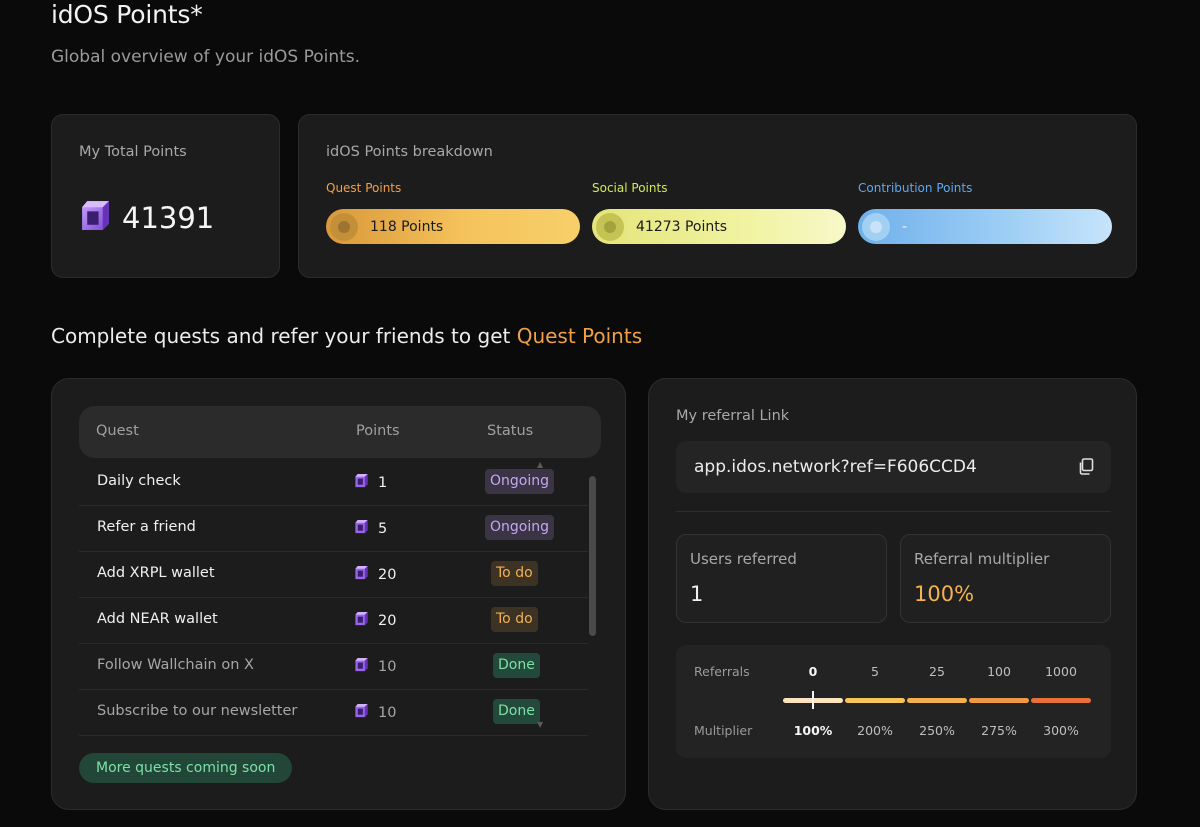 The image size is (1200, 827). What do you see at coordinates (383, 482) in the screenshot?
I see `quest-points-value: 1` at bounding box center [383, 482].